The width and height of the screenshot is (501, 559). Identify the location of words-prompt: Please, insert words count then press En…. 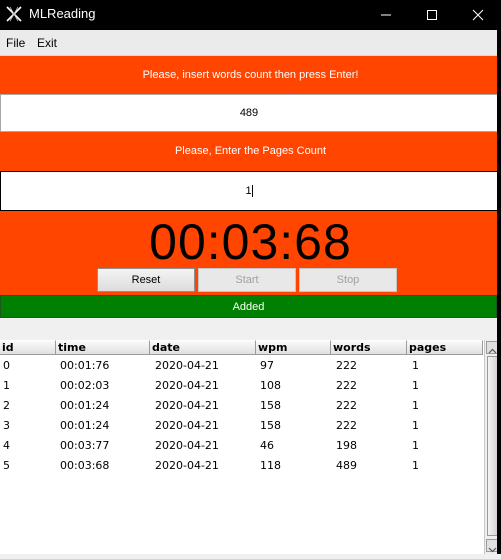
(250, 75).